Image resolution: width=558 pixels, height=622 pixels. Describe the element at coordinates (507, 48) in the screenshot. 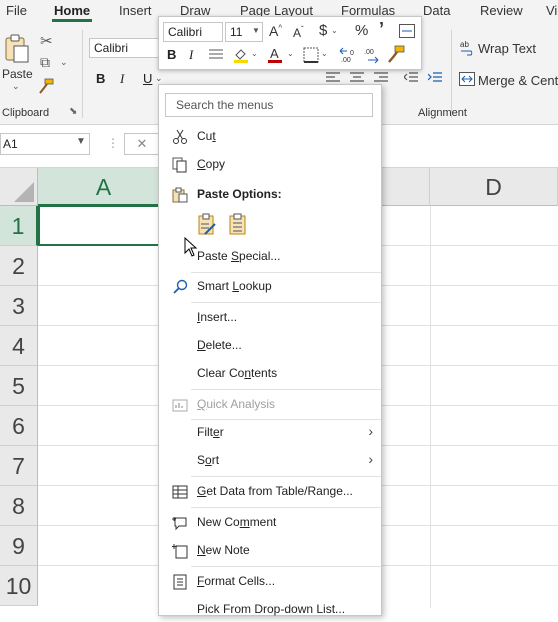

I see `wrap-text-button: Wrap Text` at that location.